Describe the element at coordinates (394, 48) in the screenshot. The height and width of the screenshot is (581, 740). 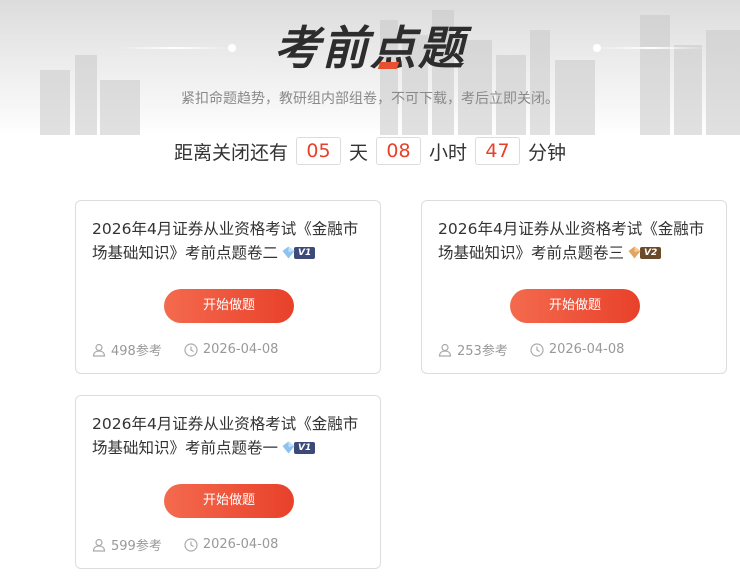
I see `page-title-part2: 点` at that location.